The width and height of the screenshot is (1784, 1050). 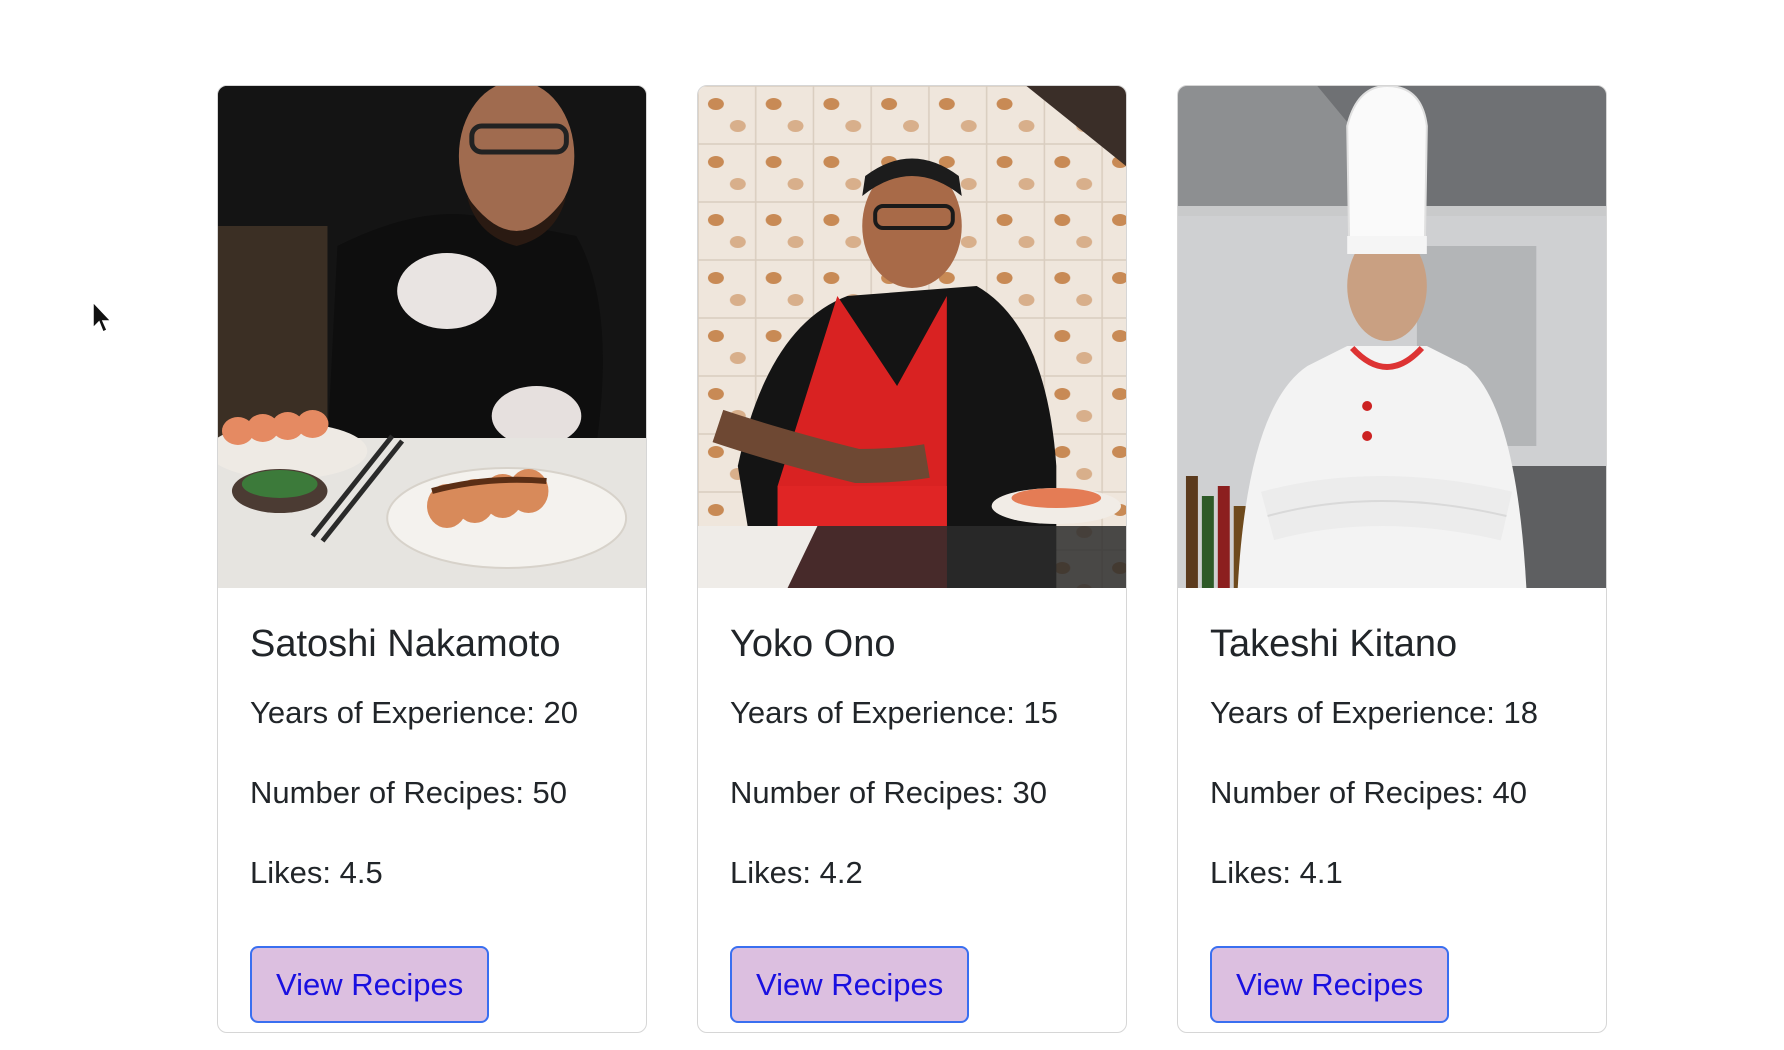 I want to click on chef-name: Yoko Ono, so click(x=813, y=644).